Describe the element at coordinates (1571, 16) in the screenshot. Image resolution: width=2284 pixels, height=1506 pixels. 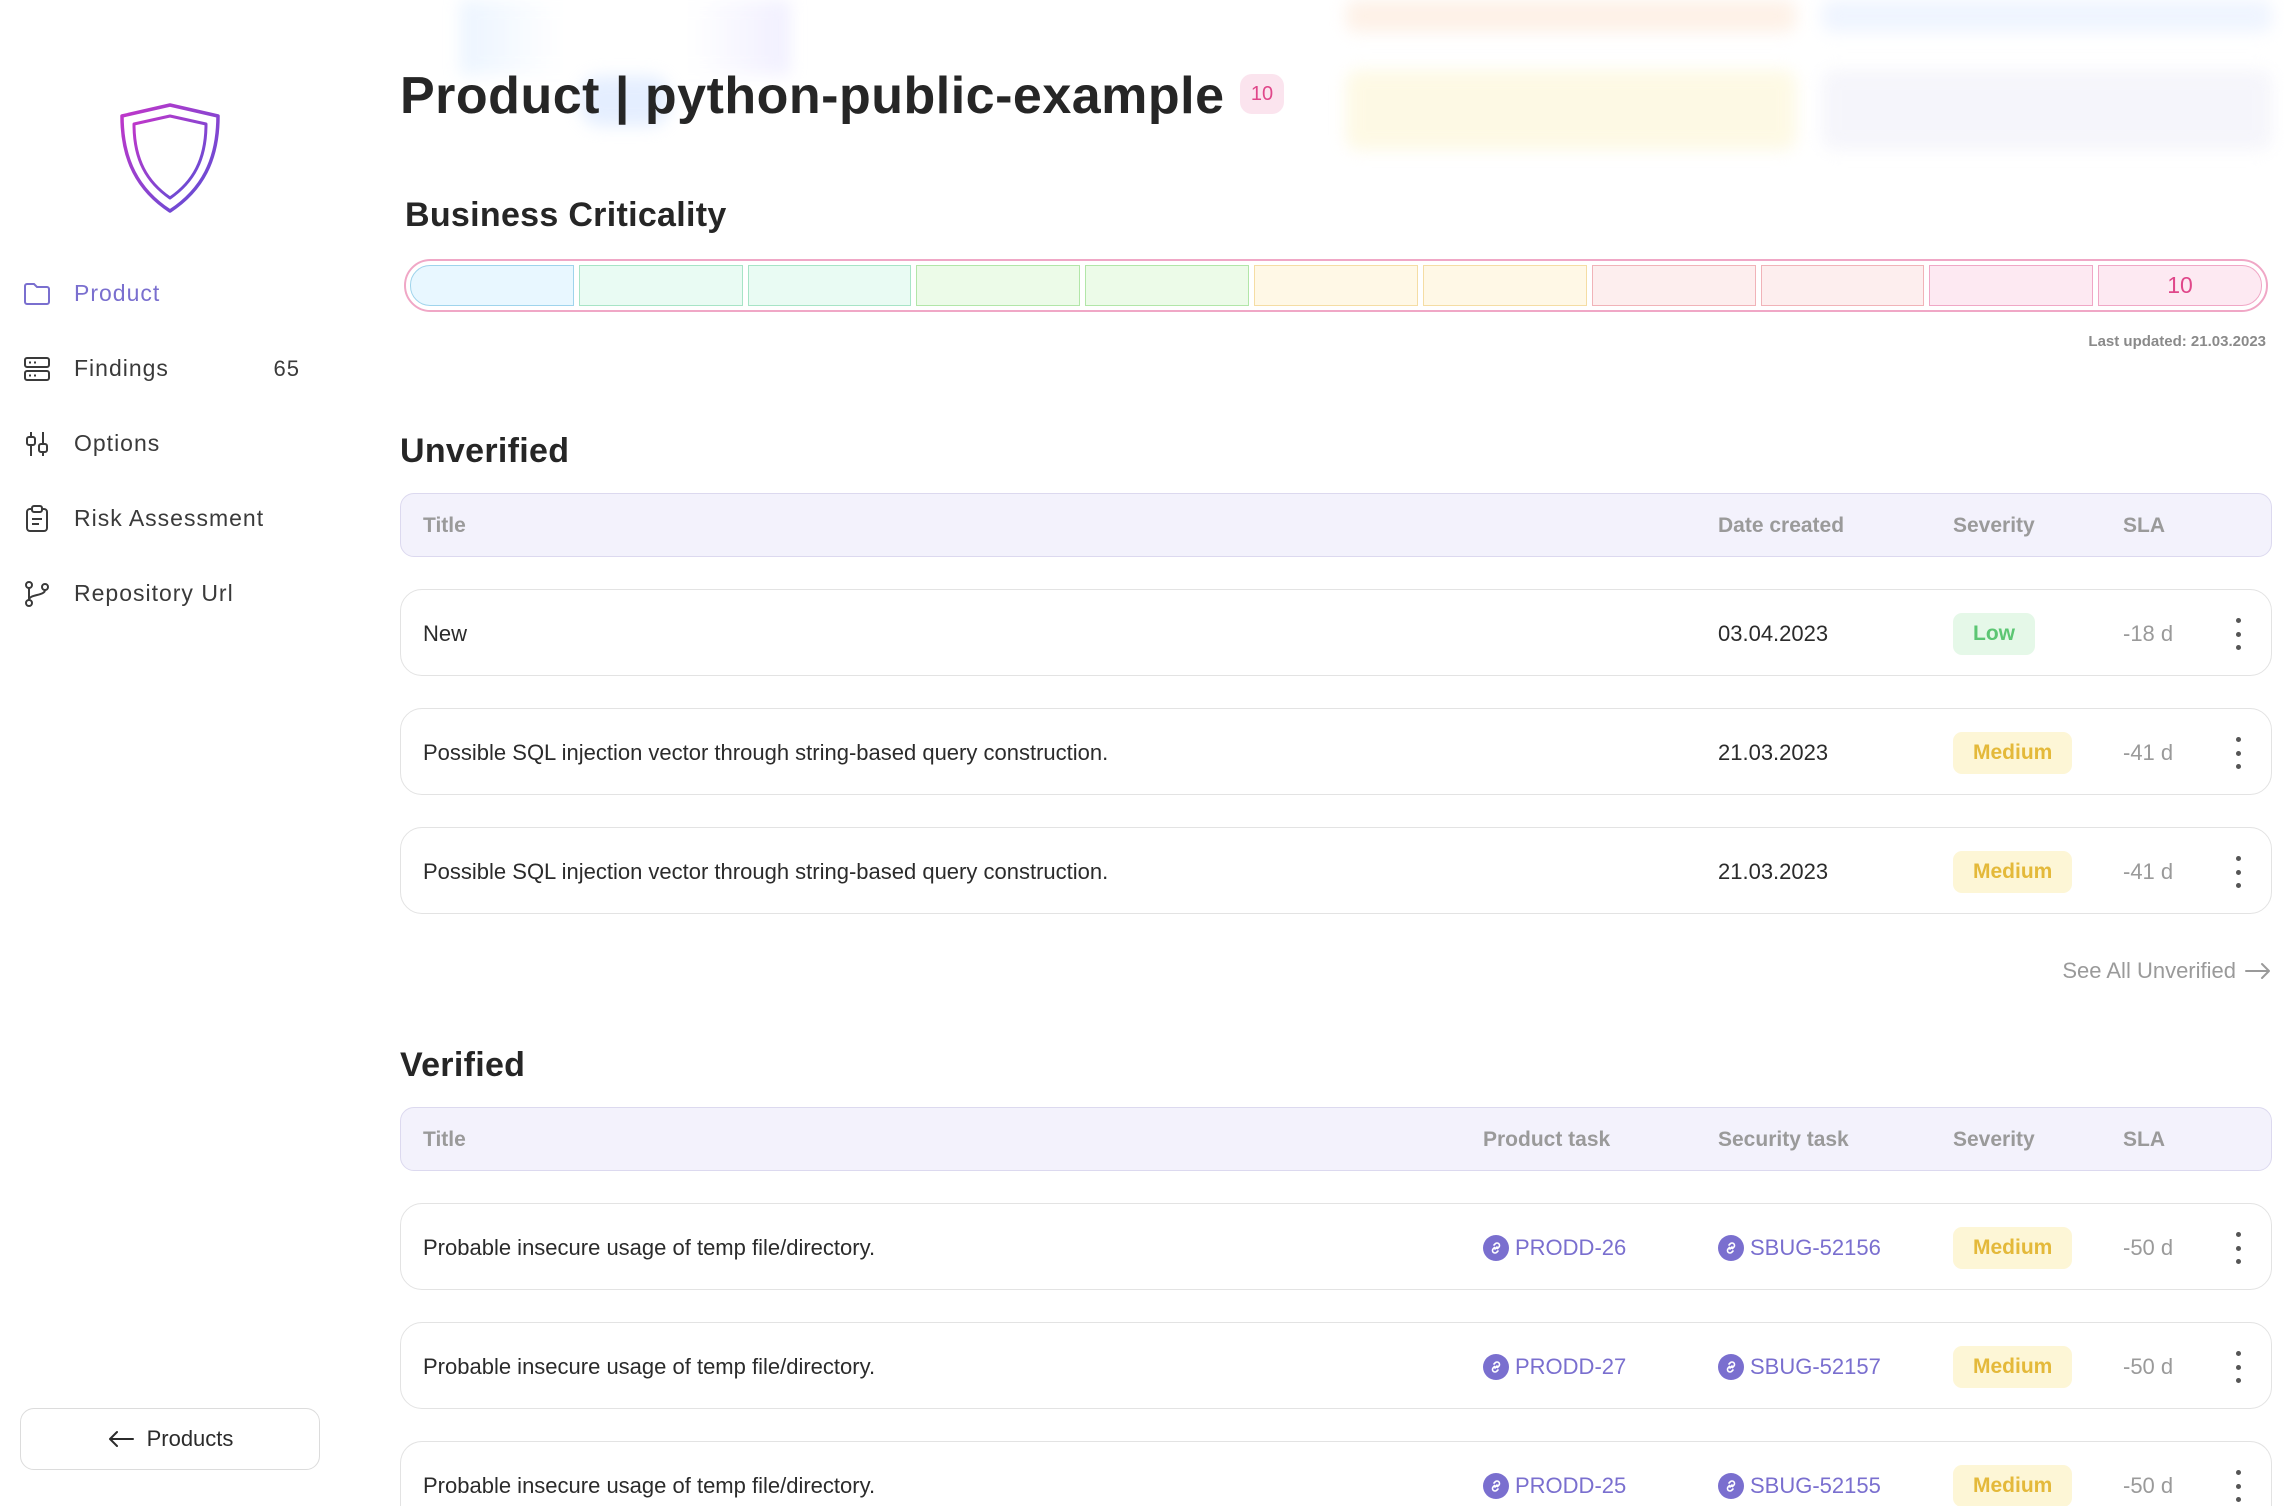
I see `blurred-background-card-orange` at that location.